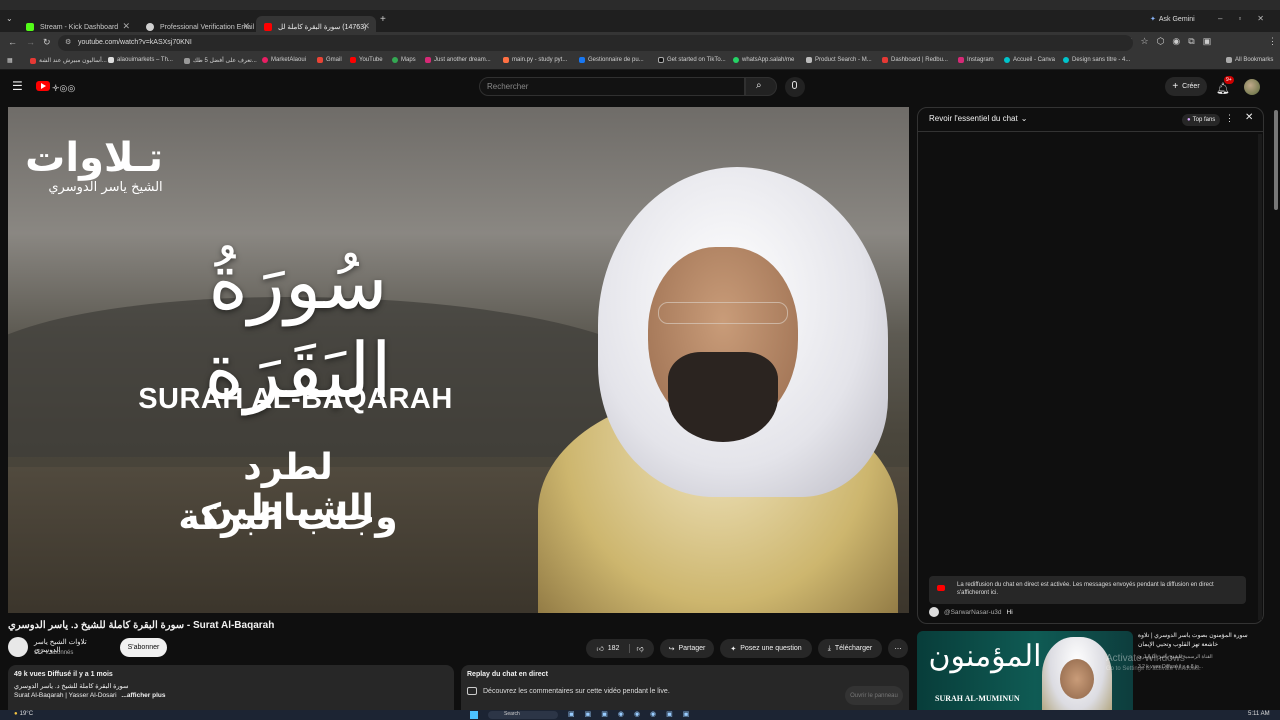 This screenshot has height=720, width=1280. What do you see at coordinates (640, 649) in the screenshot?
I see `thumbs-down-icon: 👎︎` at bounding box center [640, 649].